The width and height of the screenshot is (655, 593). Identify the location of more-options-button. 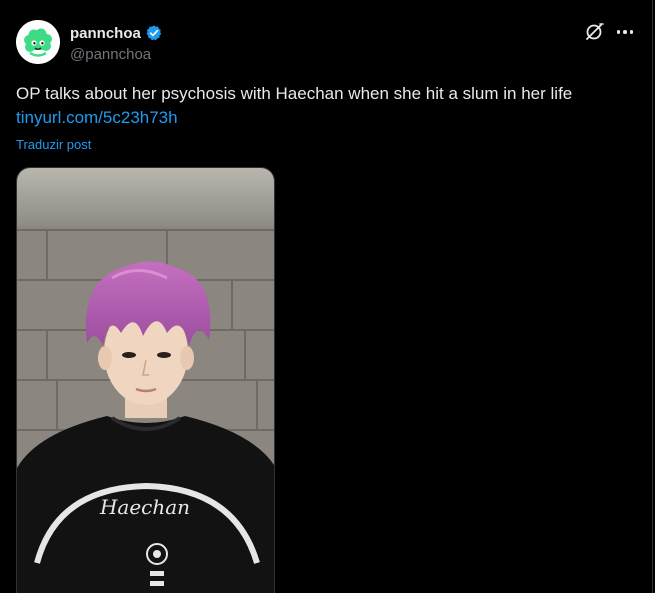
(625, 32).